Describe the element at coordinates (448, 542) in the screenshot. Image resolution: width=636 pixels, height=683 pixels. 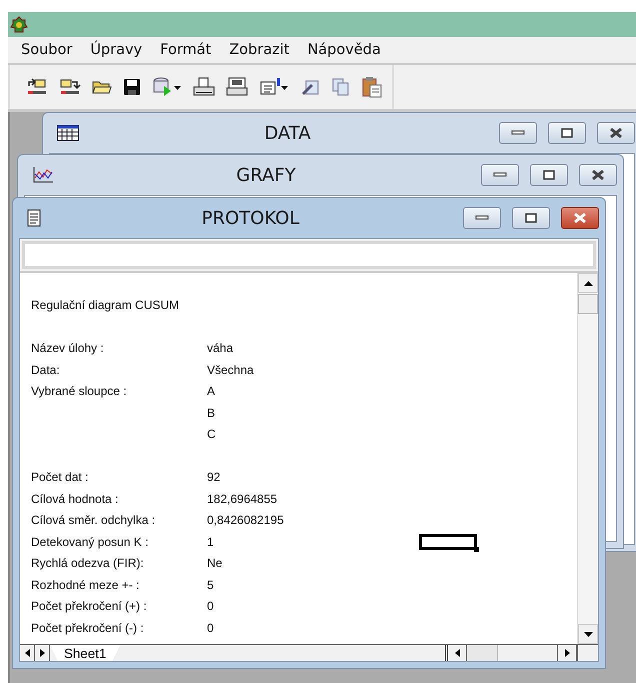
I see `selected-cell` at that location.